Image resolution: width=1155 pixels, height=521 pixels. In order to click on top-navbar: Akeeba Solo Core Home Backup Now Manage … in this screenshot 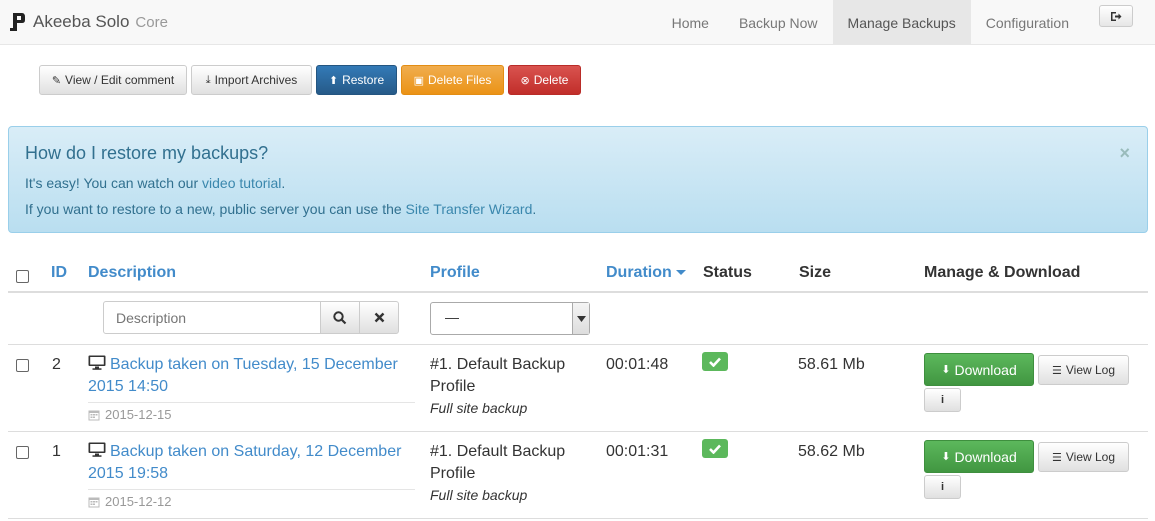, I will do `click(577, 22)`.